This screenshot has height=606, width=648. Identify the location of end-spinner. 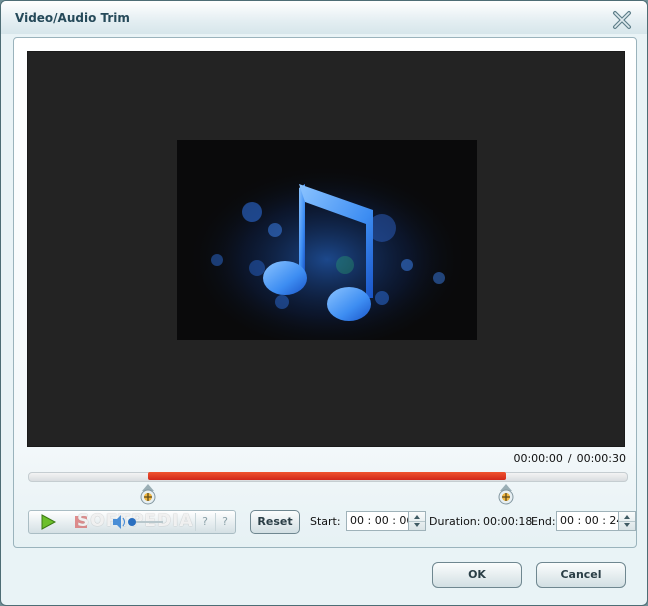
(626, 521).